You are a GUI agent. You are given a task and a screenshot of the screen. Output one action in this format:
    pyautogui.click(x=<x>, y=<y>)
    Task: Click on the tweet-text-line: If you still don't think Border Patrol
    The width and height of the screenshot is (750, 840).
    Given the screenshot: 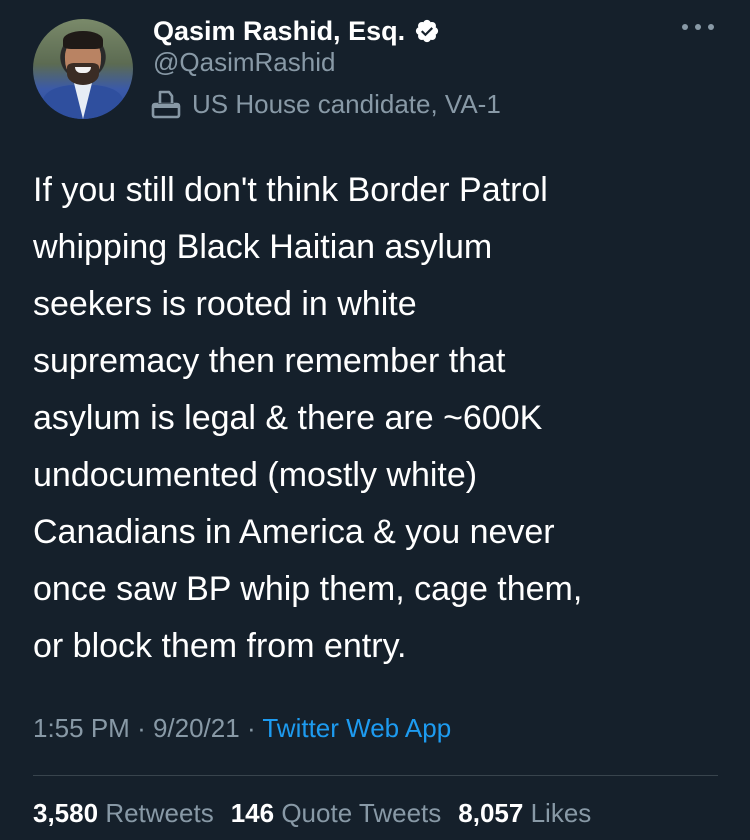 What is the action you would take?
    pyautogui.click(x=290, y=190)
    